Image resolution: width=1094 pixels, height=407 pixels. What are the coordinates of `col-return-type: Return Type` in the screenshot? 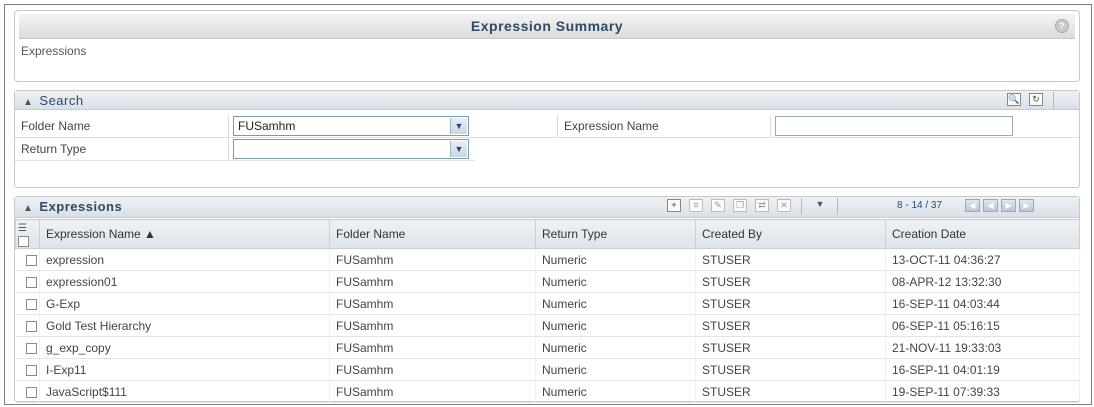 It's located at (615, 234).